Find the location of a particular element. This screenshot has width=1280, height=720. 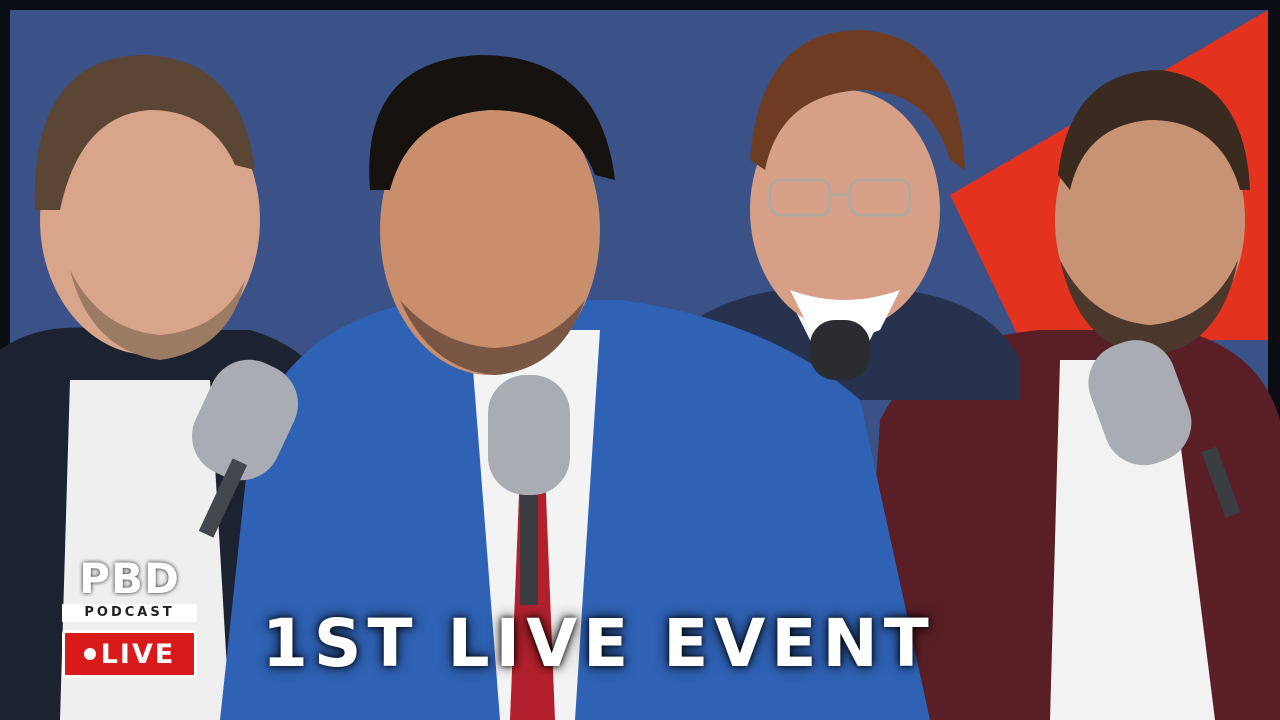

headline-title: 1ST LIVE EVENT is located at coordinates (598, 643).